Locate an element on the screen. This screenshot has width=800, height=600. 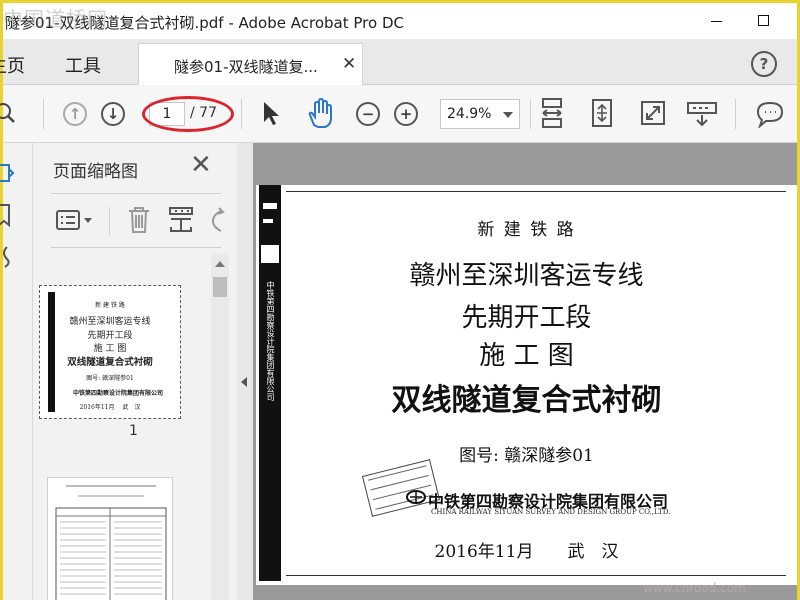
tab-document: 隧参01-双线隧道复... ✕ is located at coordinates (250, 64).